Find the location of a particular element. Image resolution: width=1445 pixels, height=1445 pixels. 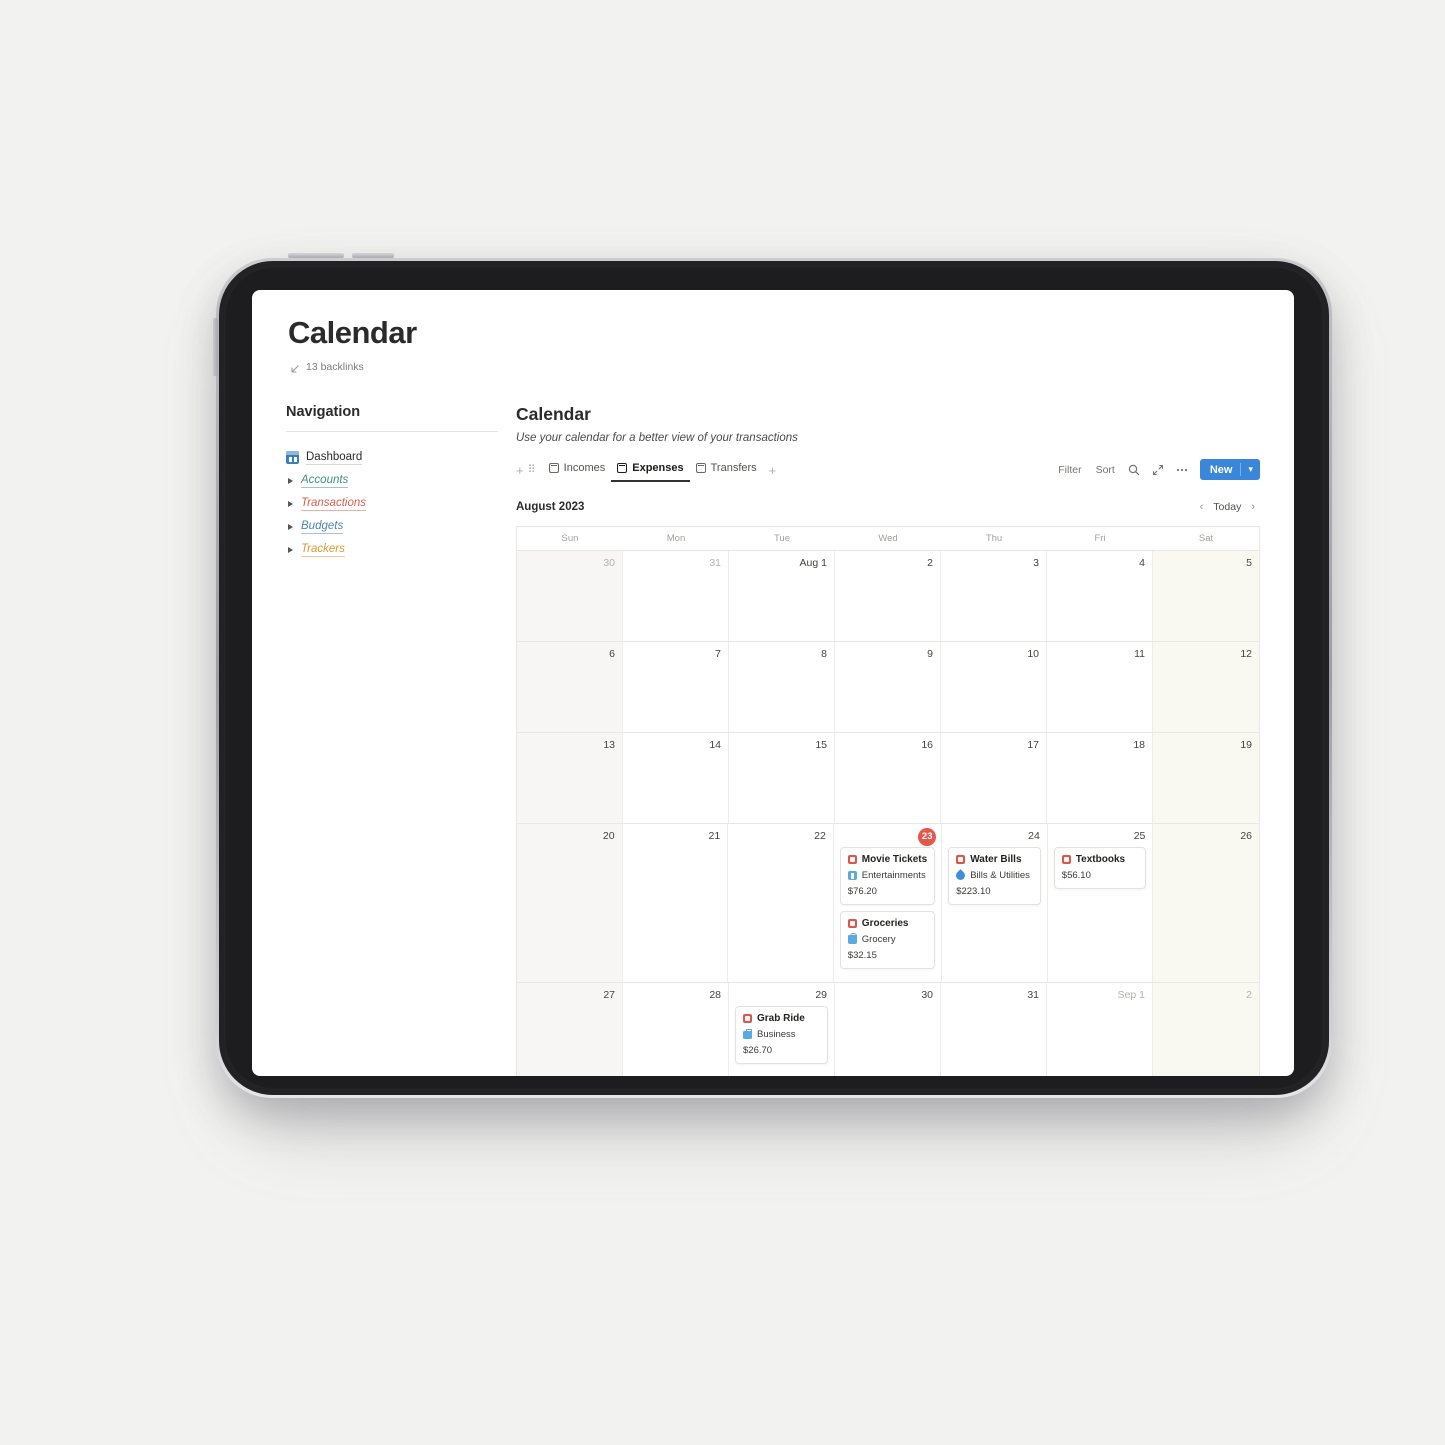

previous-month-icon: ‹ is located at coordinates (1202, 507).